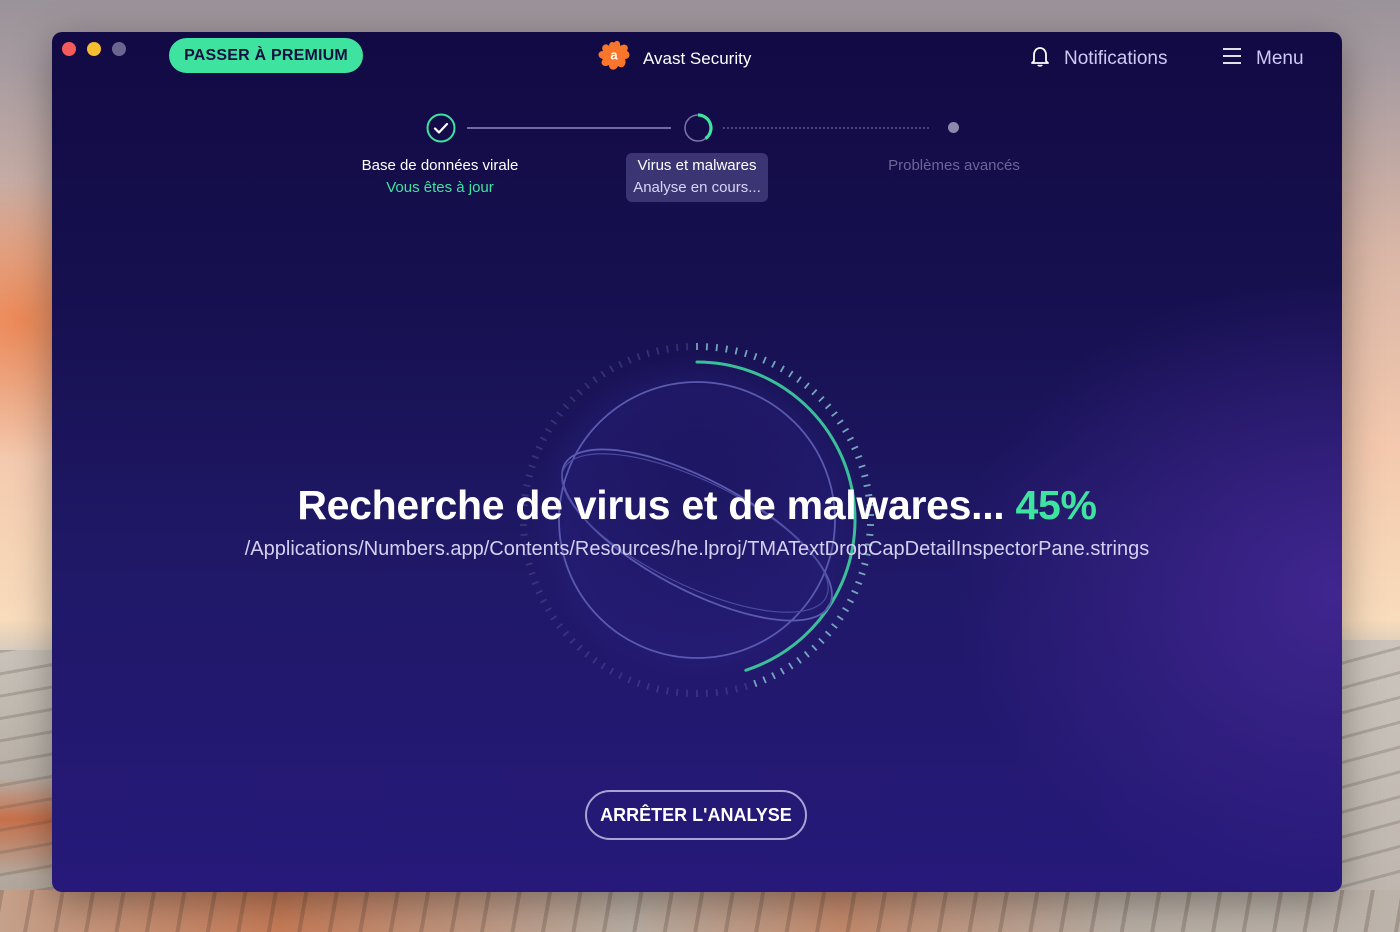 The width and height of the screenshot is (1400, 932). Describe the element at coordinates (1116, 58) in the screenshot. I see `notifications-label: Notifications` at that location.